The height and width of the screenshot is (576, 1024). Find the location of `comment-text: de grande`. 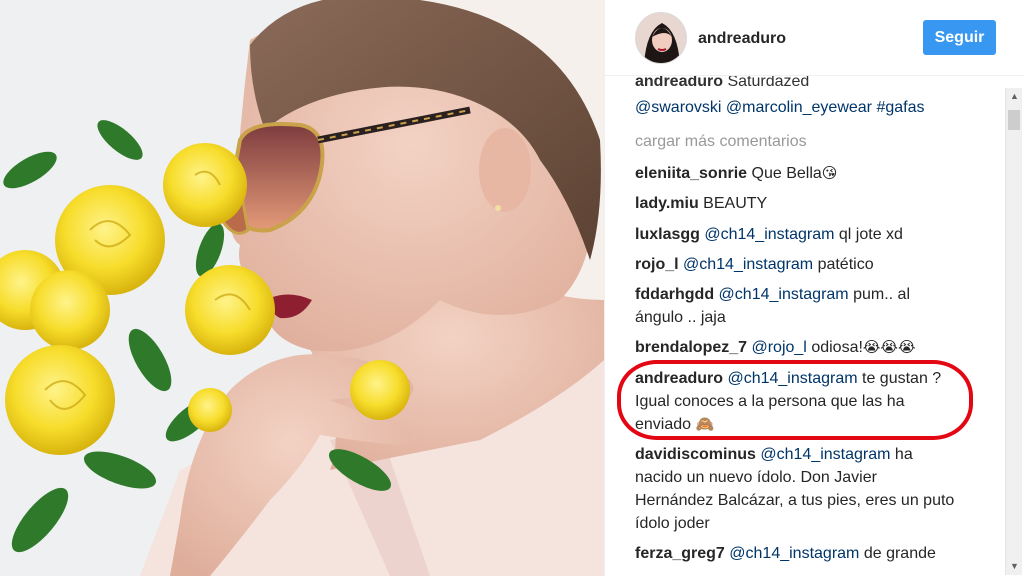

comment-text: de grande is located at coordinates (899, 553).